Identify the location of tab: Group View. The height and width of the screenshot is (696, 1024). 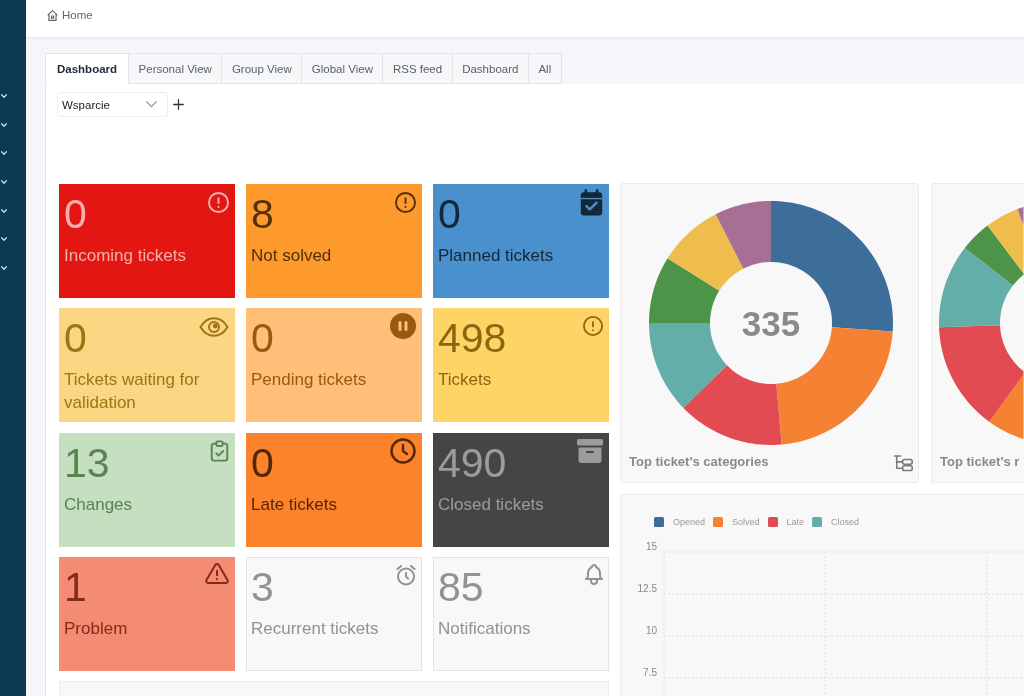
(262, 68).